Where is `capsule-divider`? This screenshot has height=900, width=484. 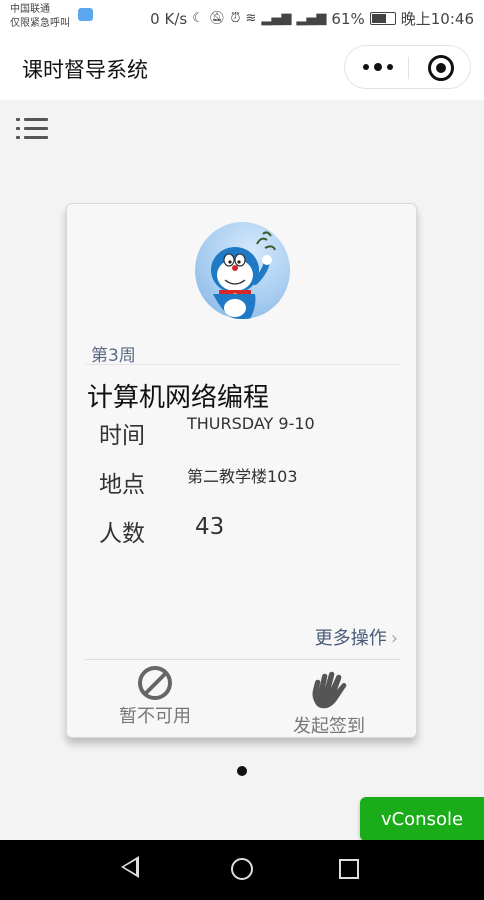 capsule-divider is located at coordinates (408, 68).